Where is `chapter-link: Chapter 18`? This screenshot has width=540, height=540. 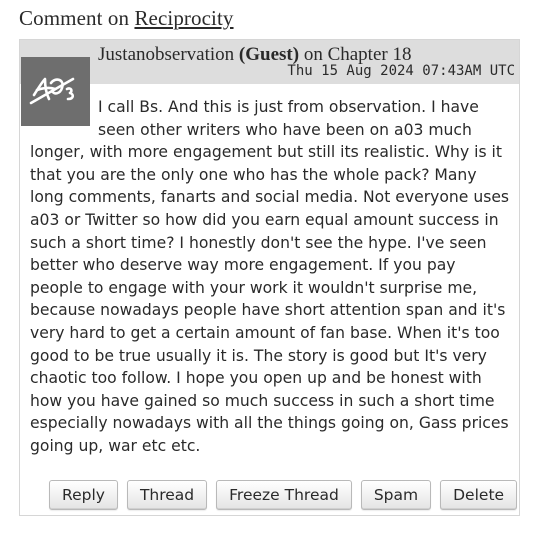 chapter-link: Chapter 18 is located at coordinates (370, 54).